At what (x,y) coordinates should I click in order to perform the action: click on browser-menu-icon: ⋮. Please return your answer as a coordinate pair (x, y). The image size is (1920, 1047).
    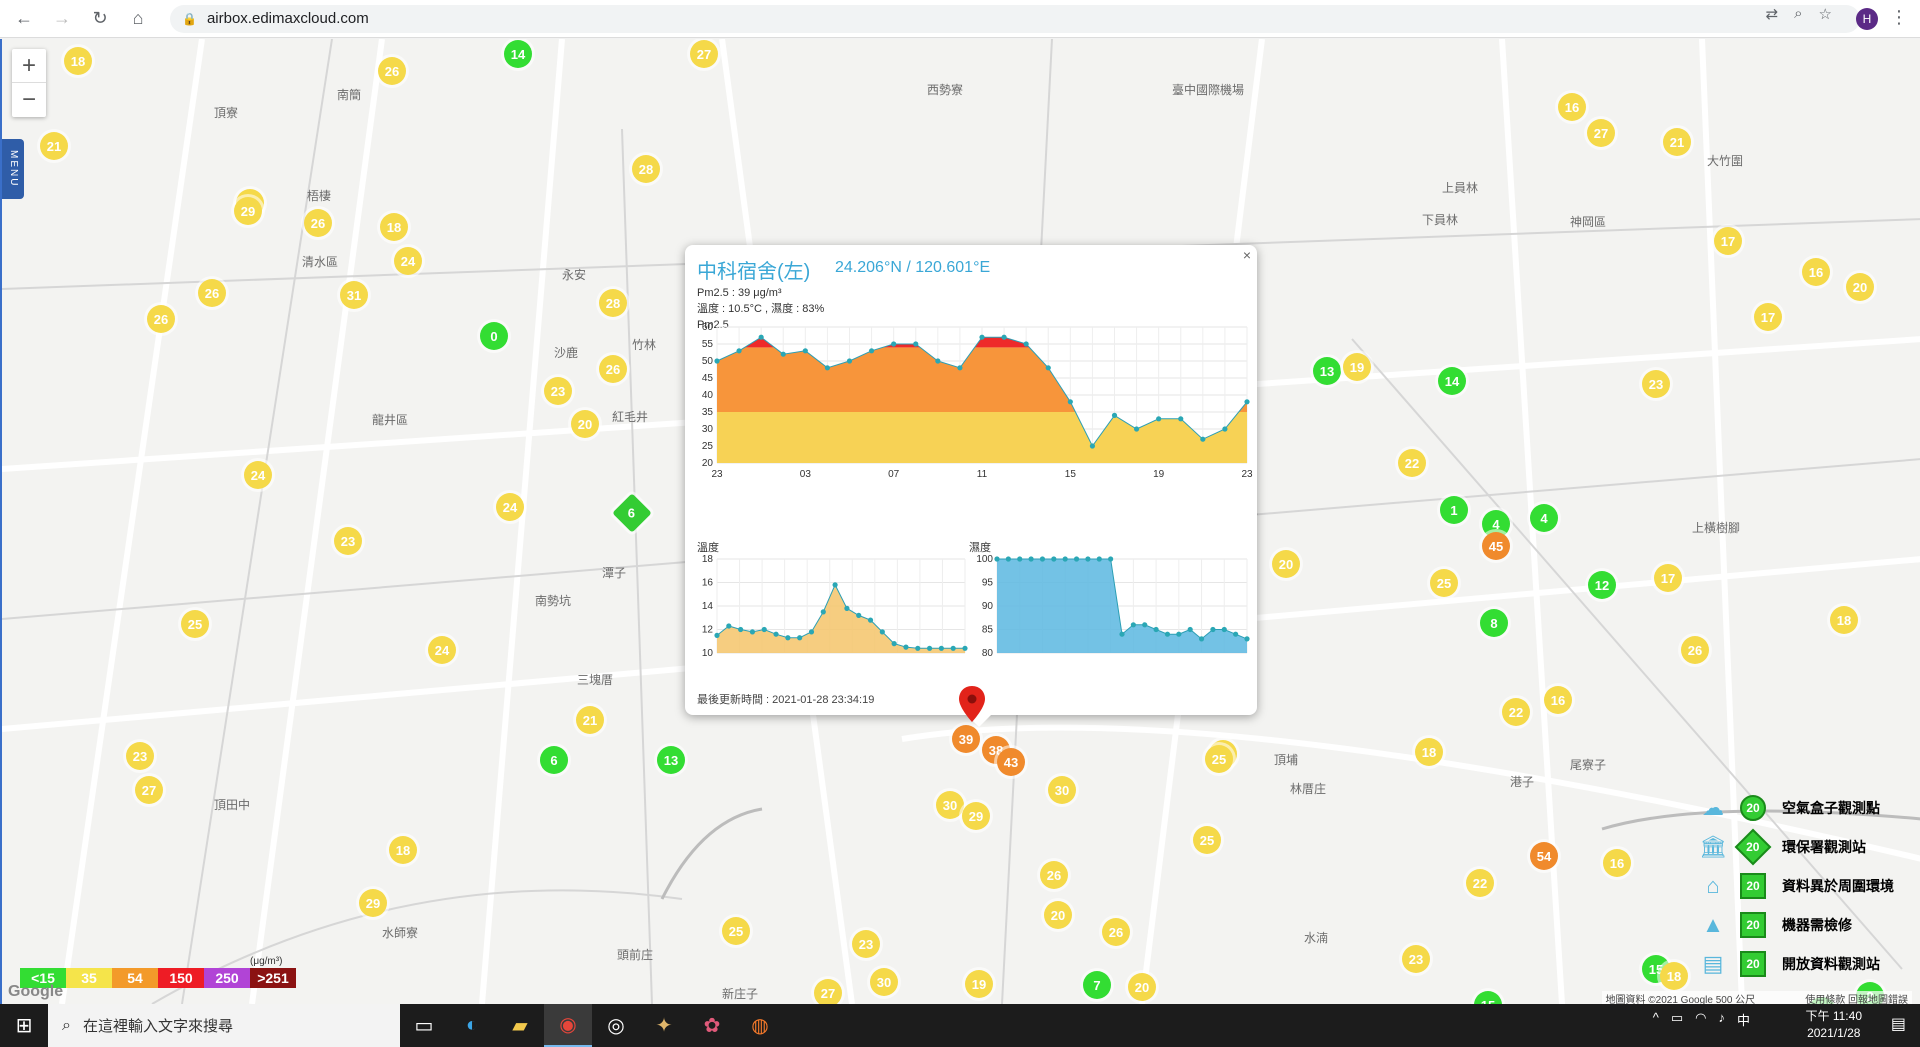
    Looking at the image, I should click on (1899, 17).